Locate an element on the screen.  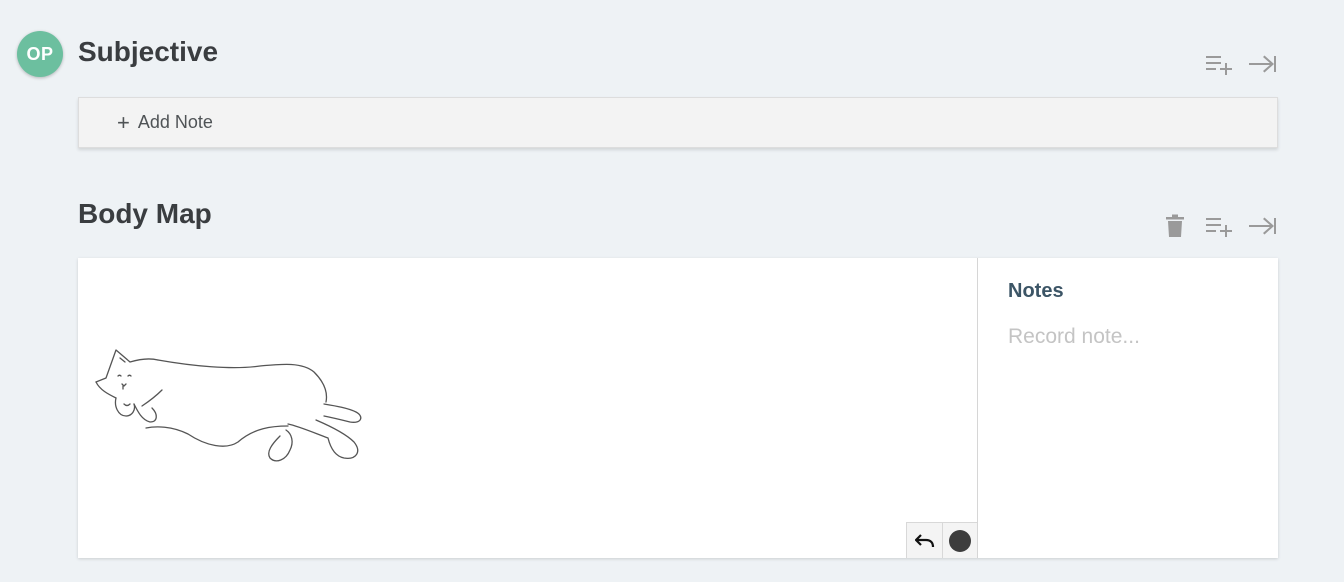
notes-label: Notes is located at coordinates (1036, 291).